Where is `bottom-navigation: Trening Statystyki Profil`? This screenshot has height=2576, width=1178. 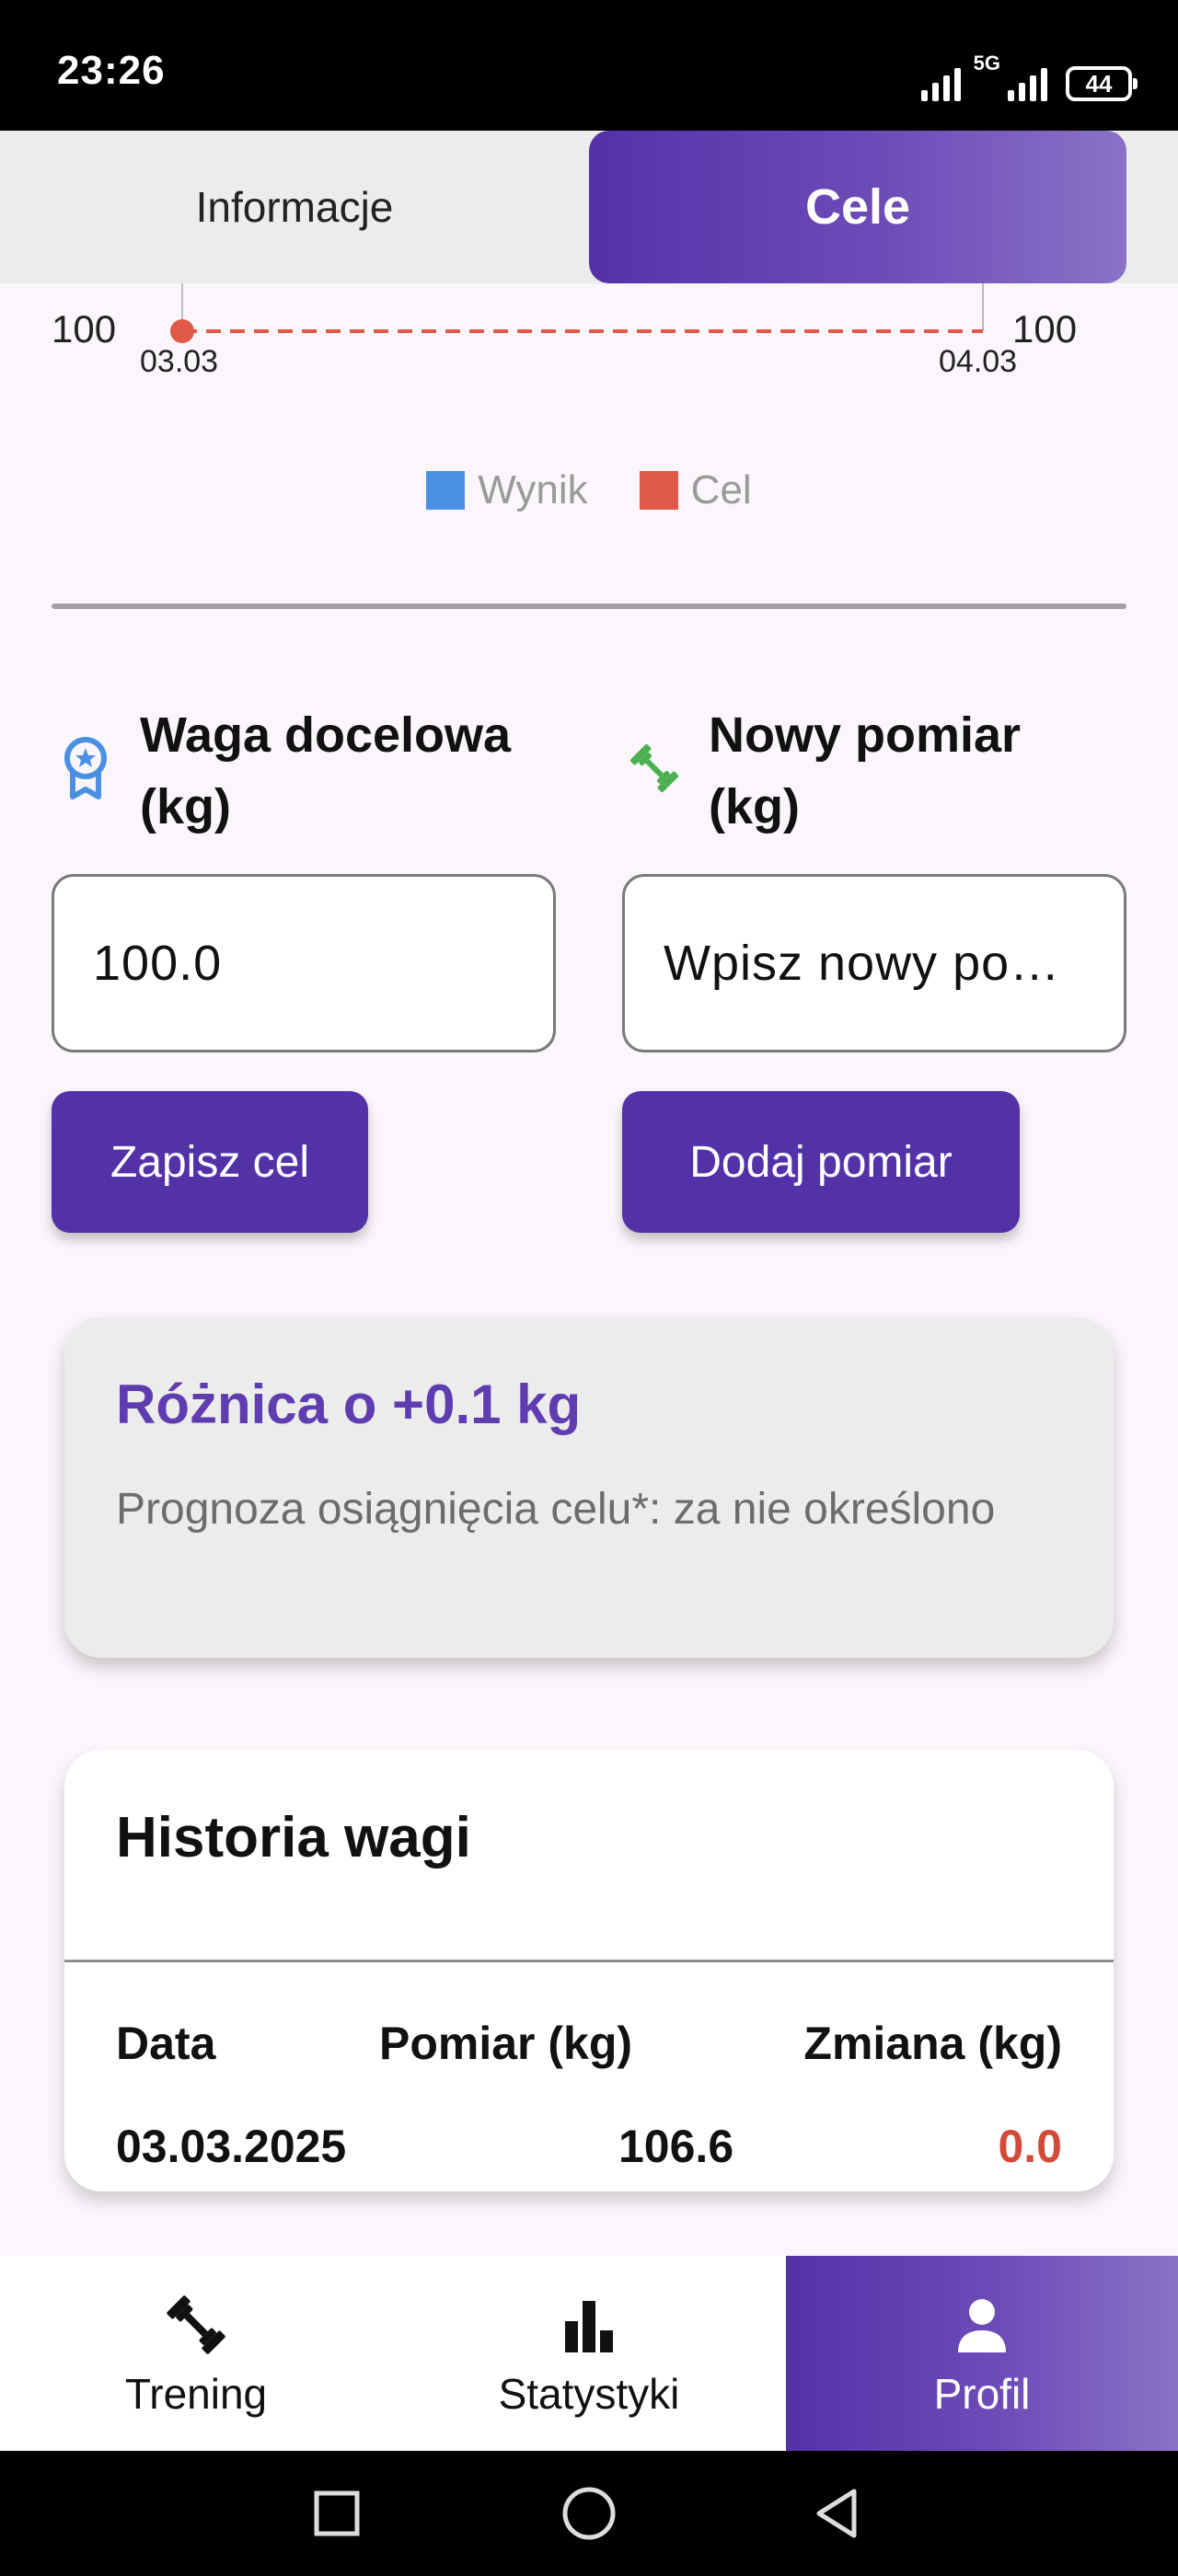
bottom-navigation: Trening Statystyki Profil is located at coordinates (589, 2353).